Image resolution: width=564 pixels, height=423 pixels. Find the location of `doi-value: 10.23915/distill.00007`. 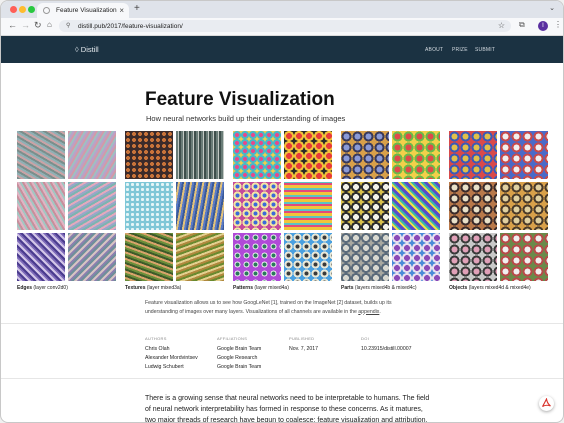

doi-value: 10.23915/distill.00007 is located at coordinates (386, 349).